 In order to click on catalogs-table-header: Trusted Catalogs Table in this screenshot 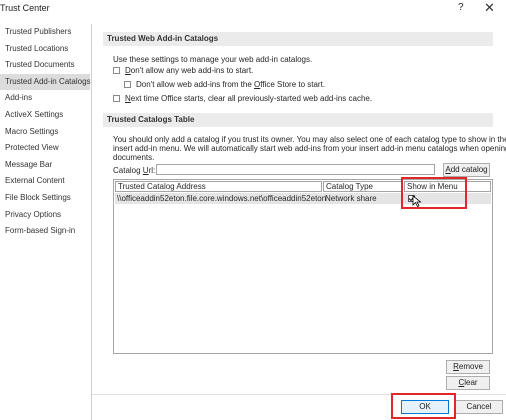, I will do `click(298, 120)`.